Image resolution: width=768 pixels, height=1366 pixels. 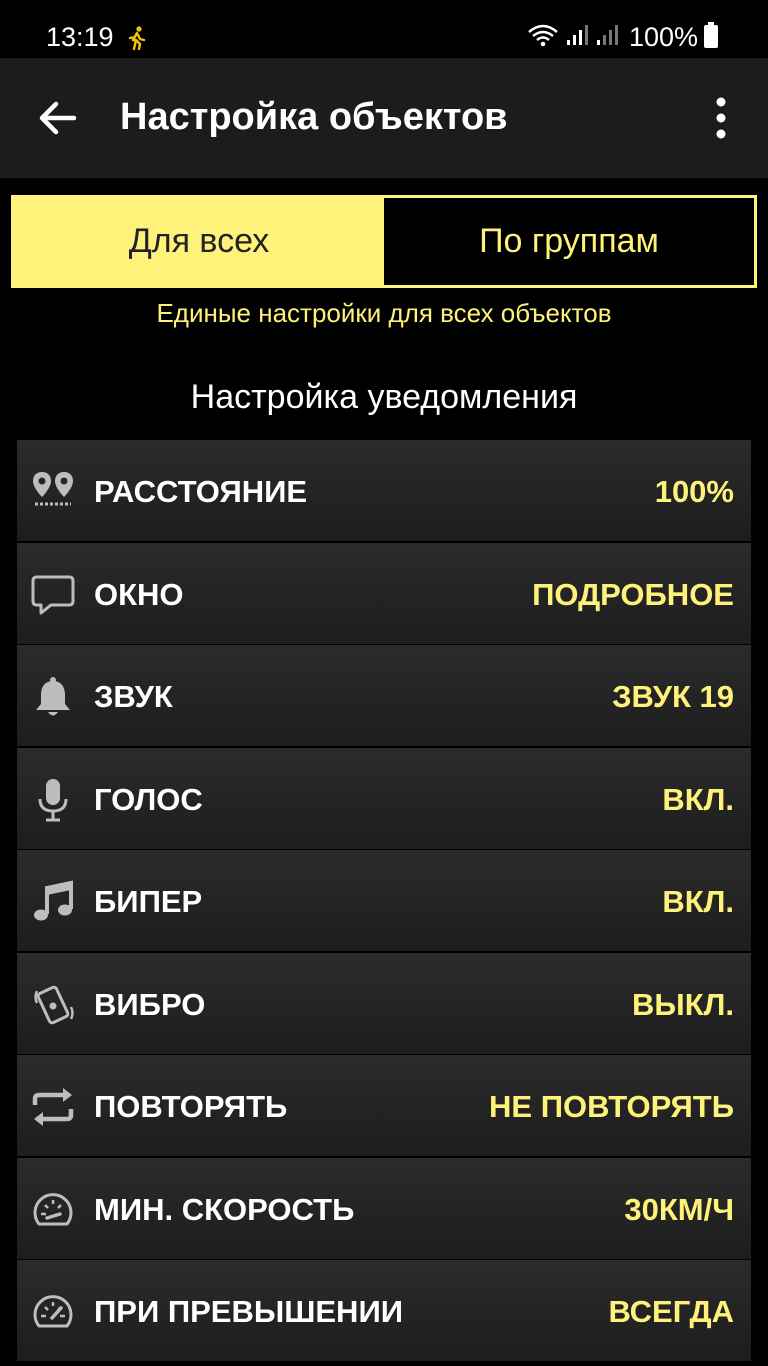 I want to click on wifi-icon, so click(x=543, y=37).